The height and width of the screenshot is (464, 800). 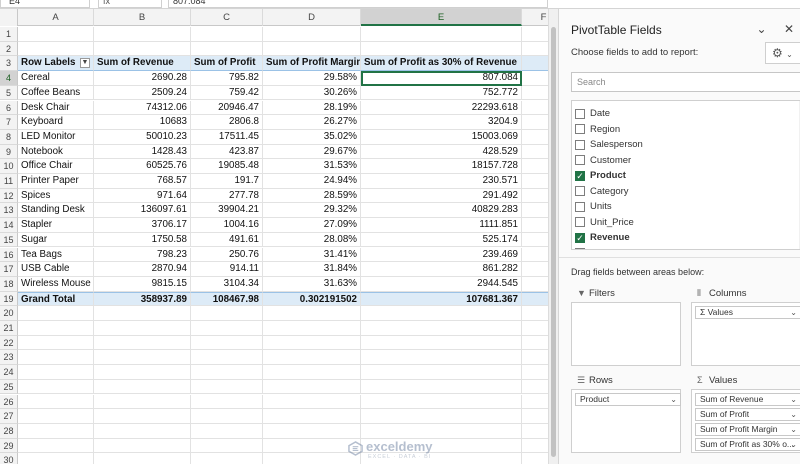 I want to click on row-number: 22, so click(x=9, y=343).